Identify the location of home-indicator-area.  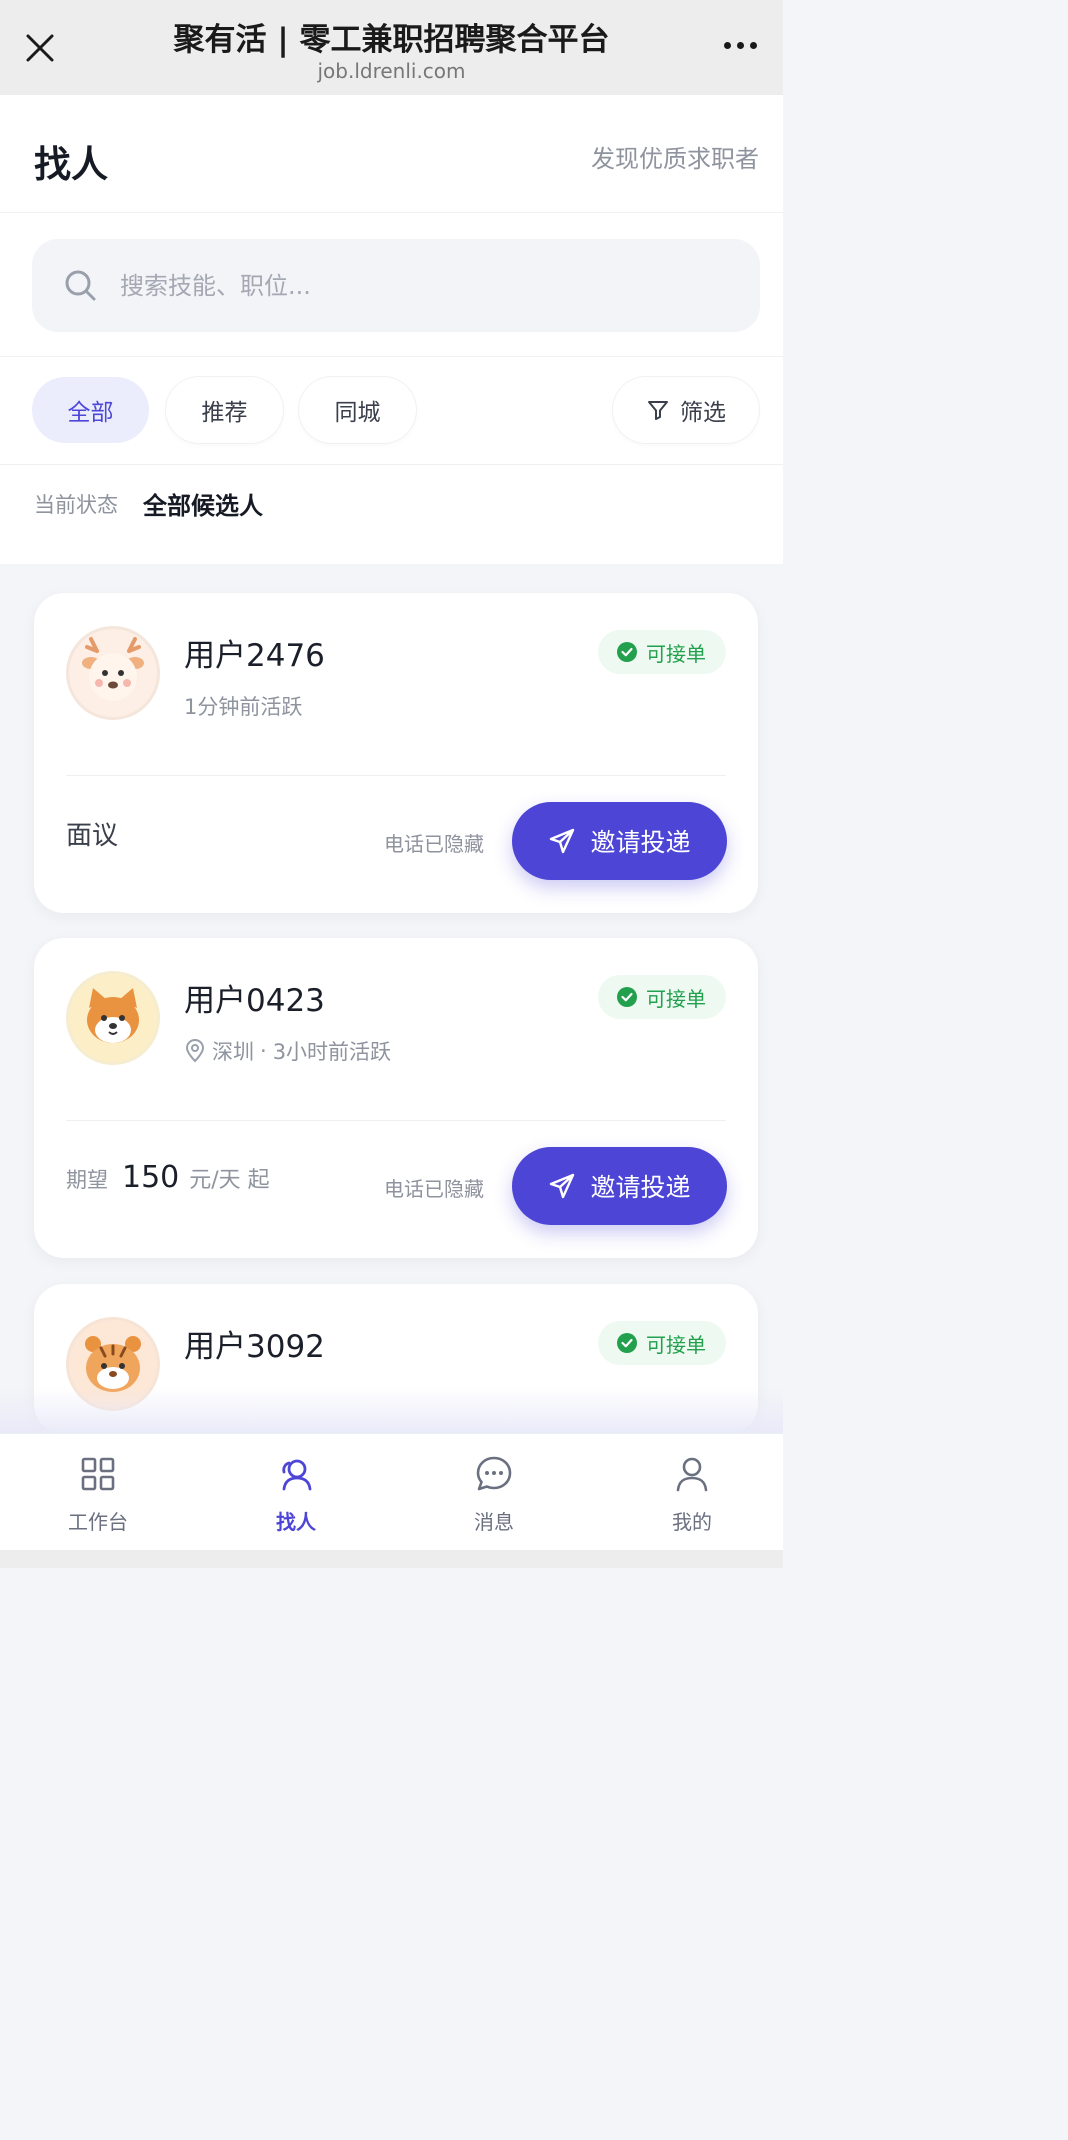
(391, 1559).